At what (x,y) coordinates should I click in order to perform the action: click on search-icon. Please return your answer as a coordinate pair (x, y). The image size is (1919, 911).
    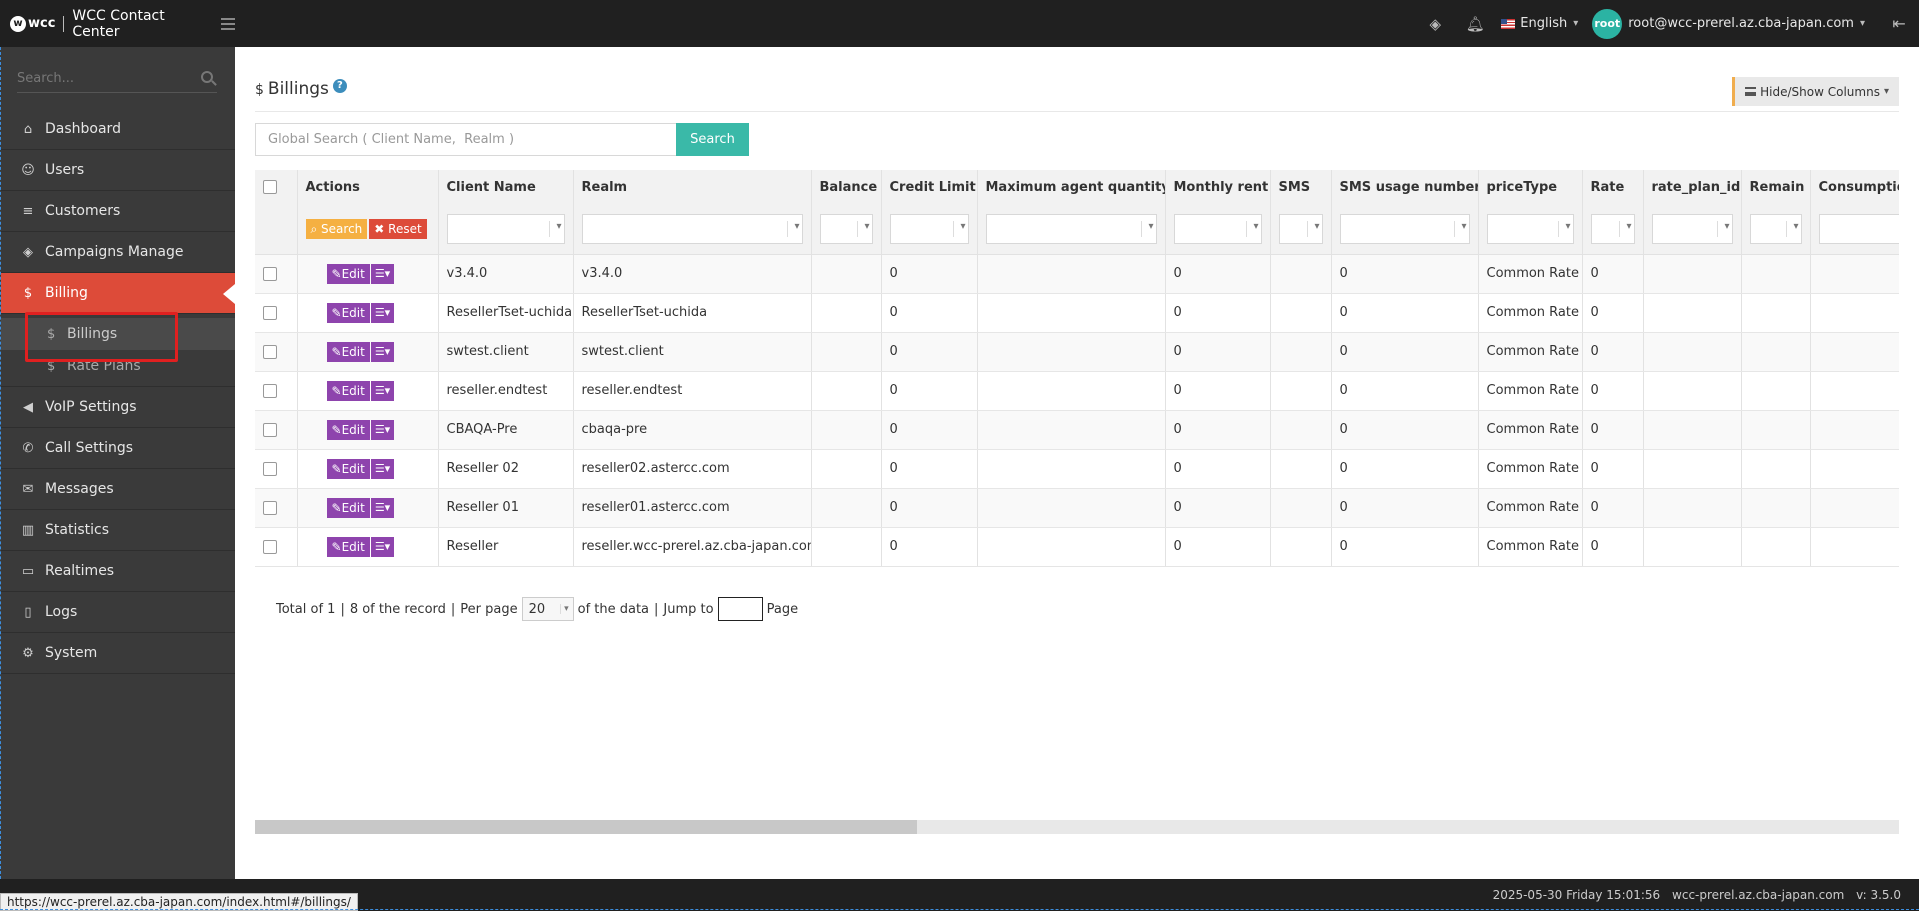
    Looking at the image, I should click on (207, 77).